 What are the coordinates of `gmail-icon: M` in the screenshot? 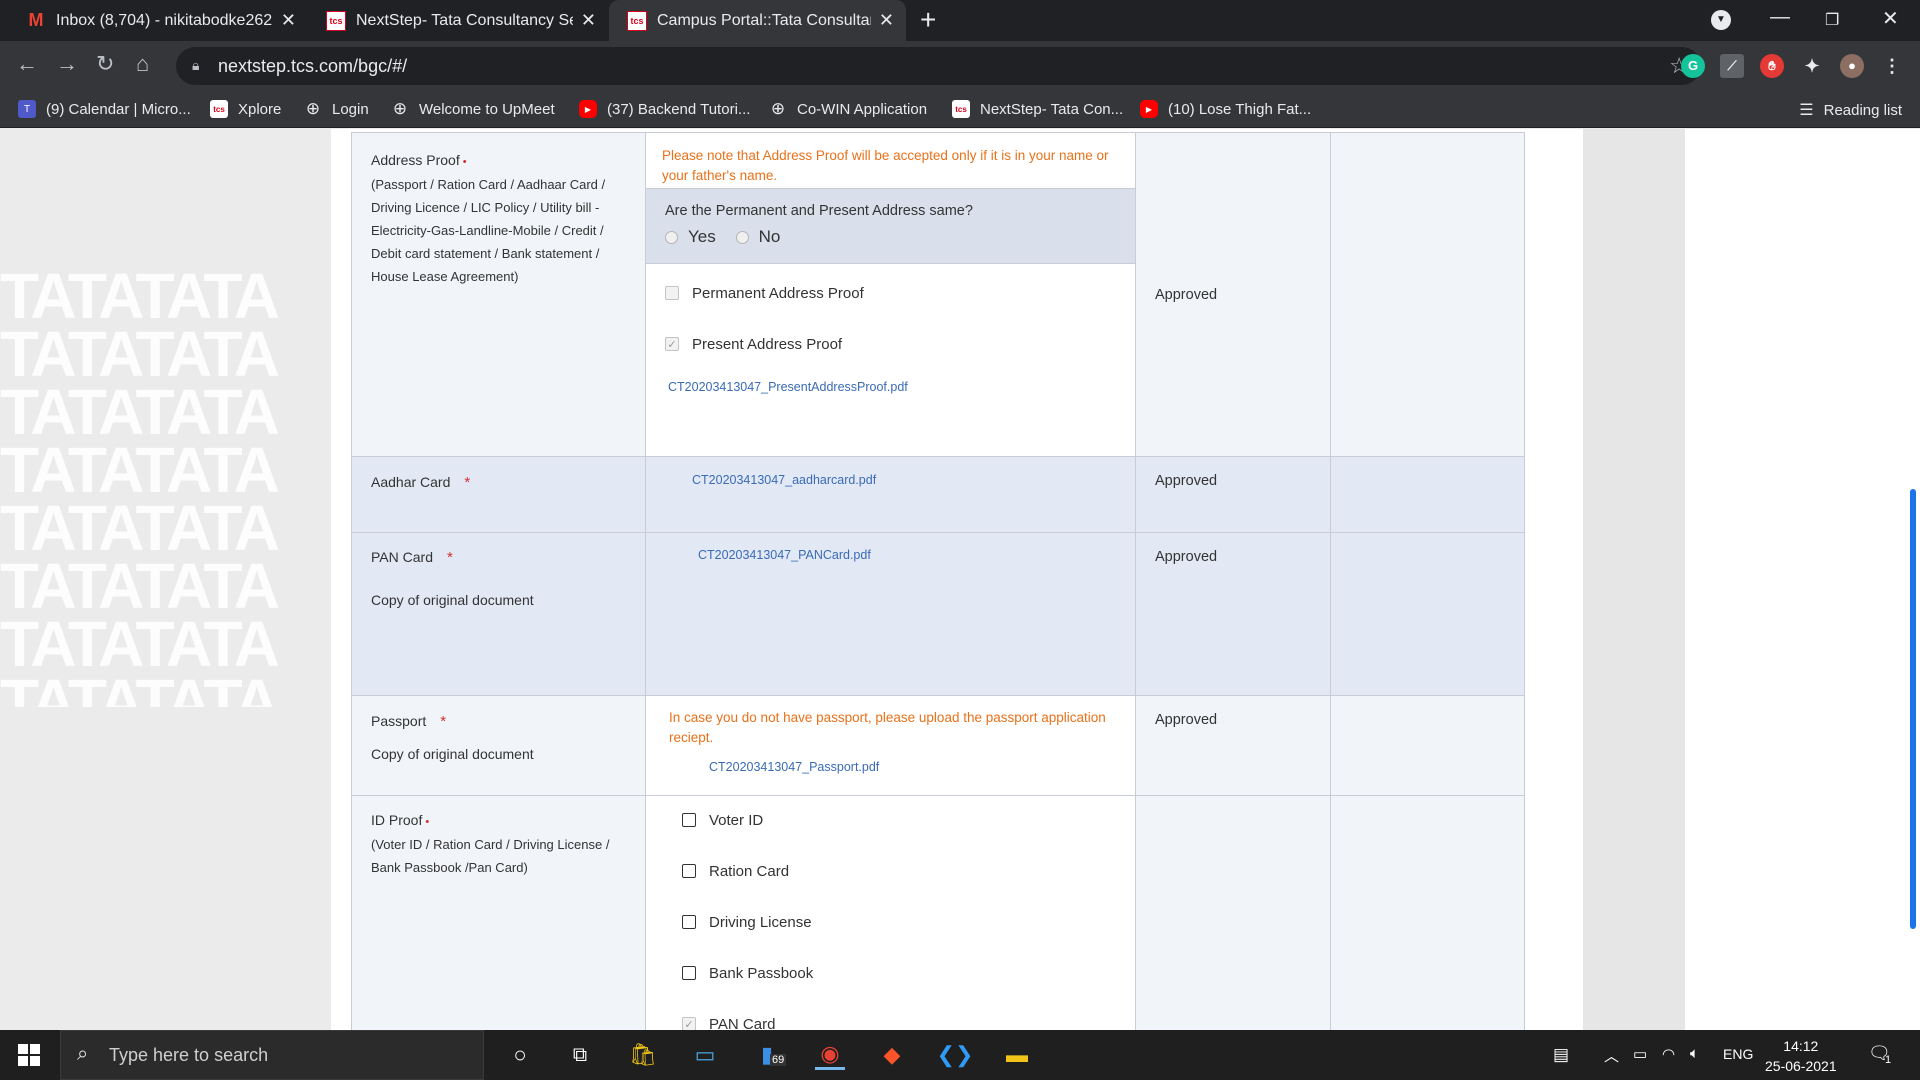 It's located at (36, 20).